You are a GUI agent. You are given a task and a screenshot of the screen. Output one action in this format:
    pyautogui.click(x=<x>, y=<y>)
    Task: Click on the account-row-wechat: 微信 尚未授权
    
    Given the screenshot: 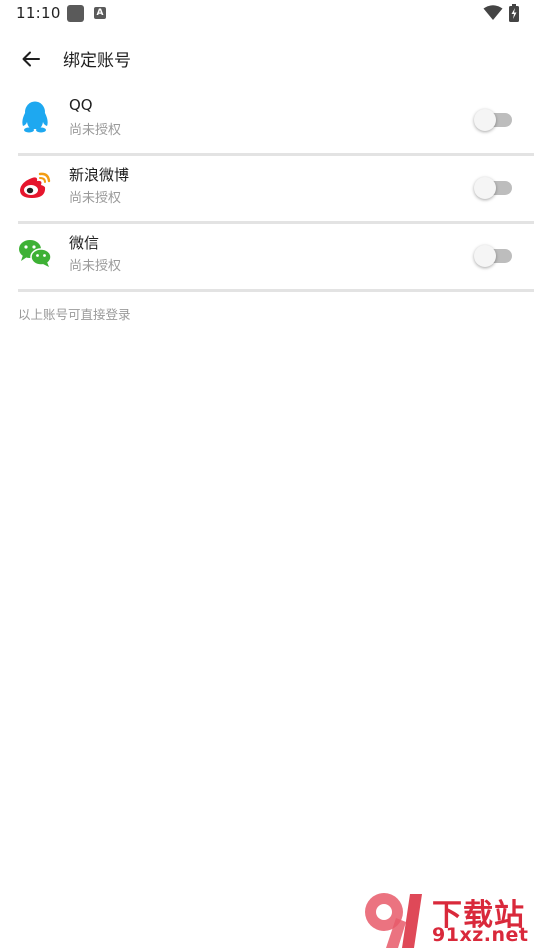 What is the action you would take?
    pyautogui.click(x=276, y=258)
    